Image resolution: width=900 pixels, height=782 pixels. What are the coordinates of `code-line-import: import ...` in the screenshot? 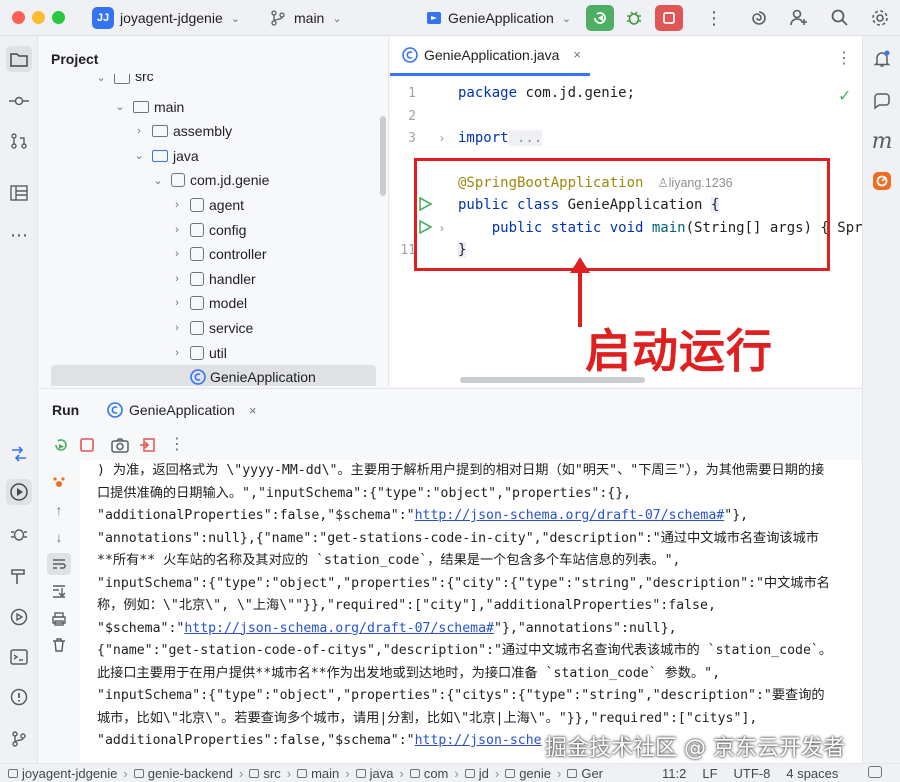 It's located at (500, 138).